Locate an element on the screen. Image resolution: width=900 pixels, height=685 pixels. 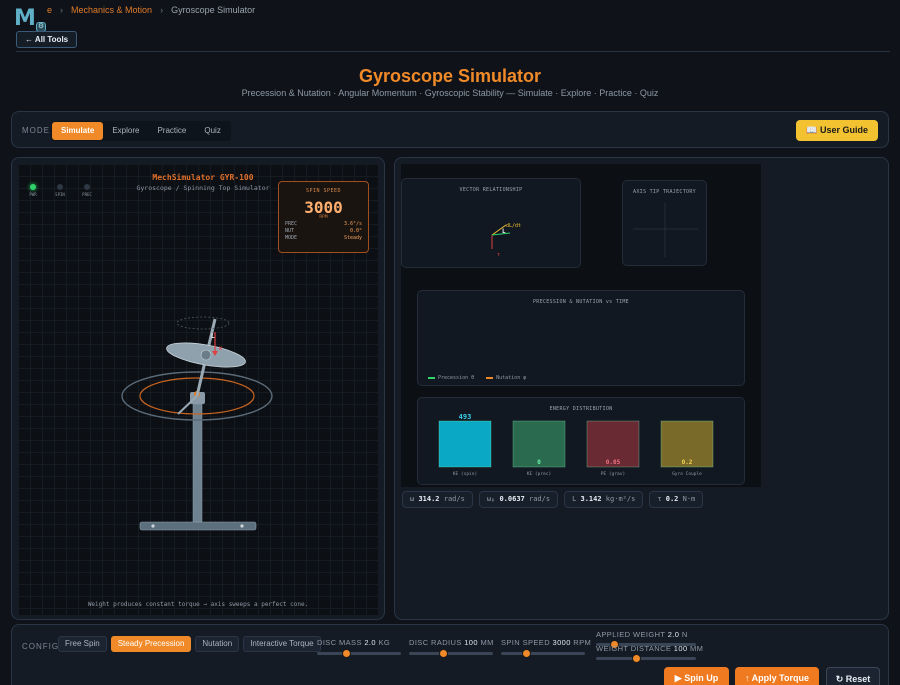
legend-nutation-label: Nutation φ is located at coordinates (511, 378).